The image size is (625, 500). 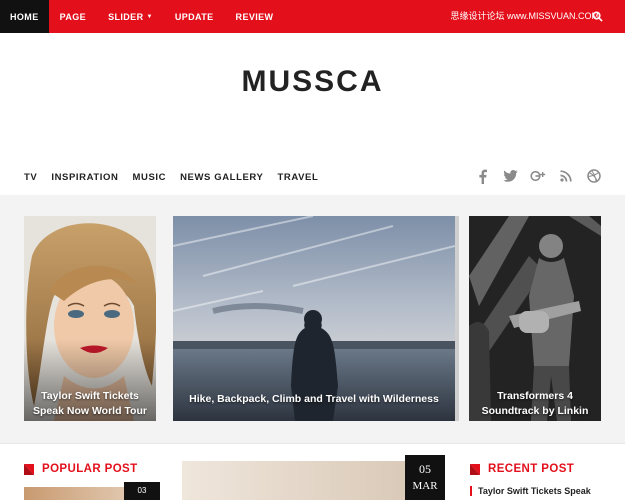 I want to click on nav-page: PAGE, so click(x=73, y=16).